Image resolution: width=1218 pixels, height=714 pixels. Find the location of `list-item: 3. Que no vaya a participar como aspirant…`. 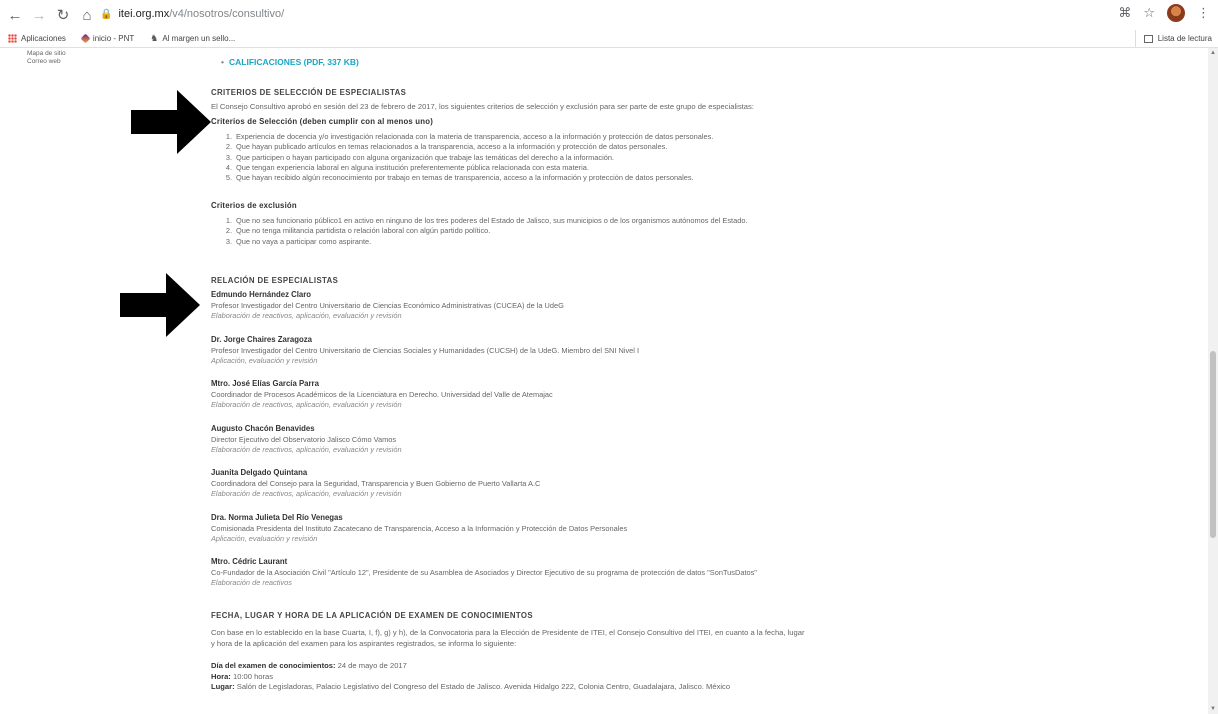

list-item: 3. Que no vaya a participar como aspirant… is located at coordinates (298, 241).